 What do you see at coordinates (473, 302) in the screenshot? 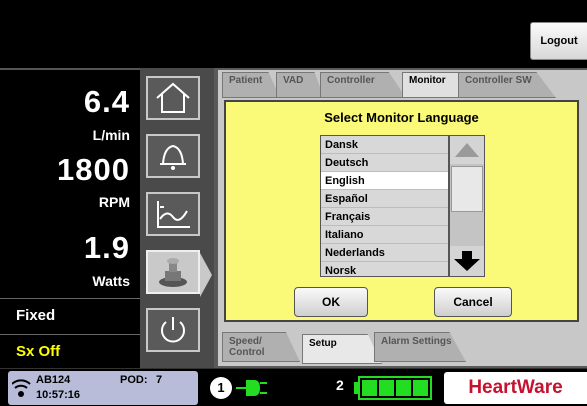
I see `cancel-button: Cancel` at bounding box center [473, 302].